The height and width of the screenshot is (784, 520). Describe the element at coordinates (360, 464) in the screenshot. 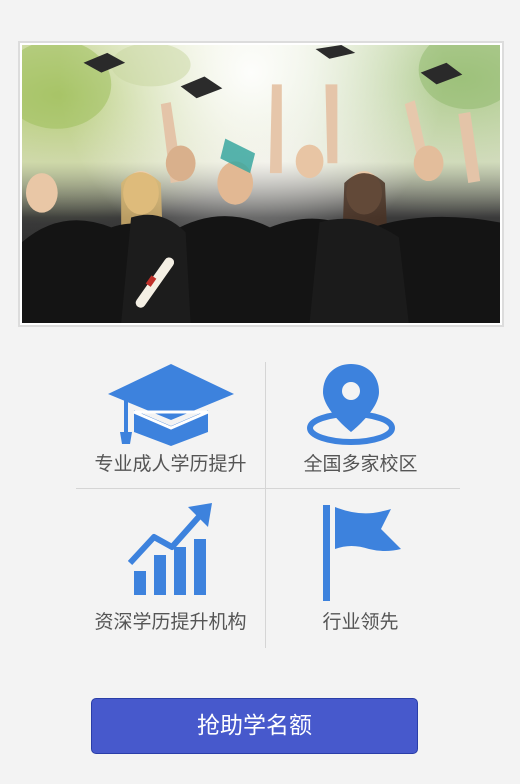

I see `feature-label: 全国多家校区` at that location.